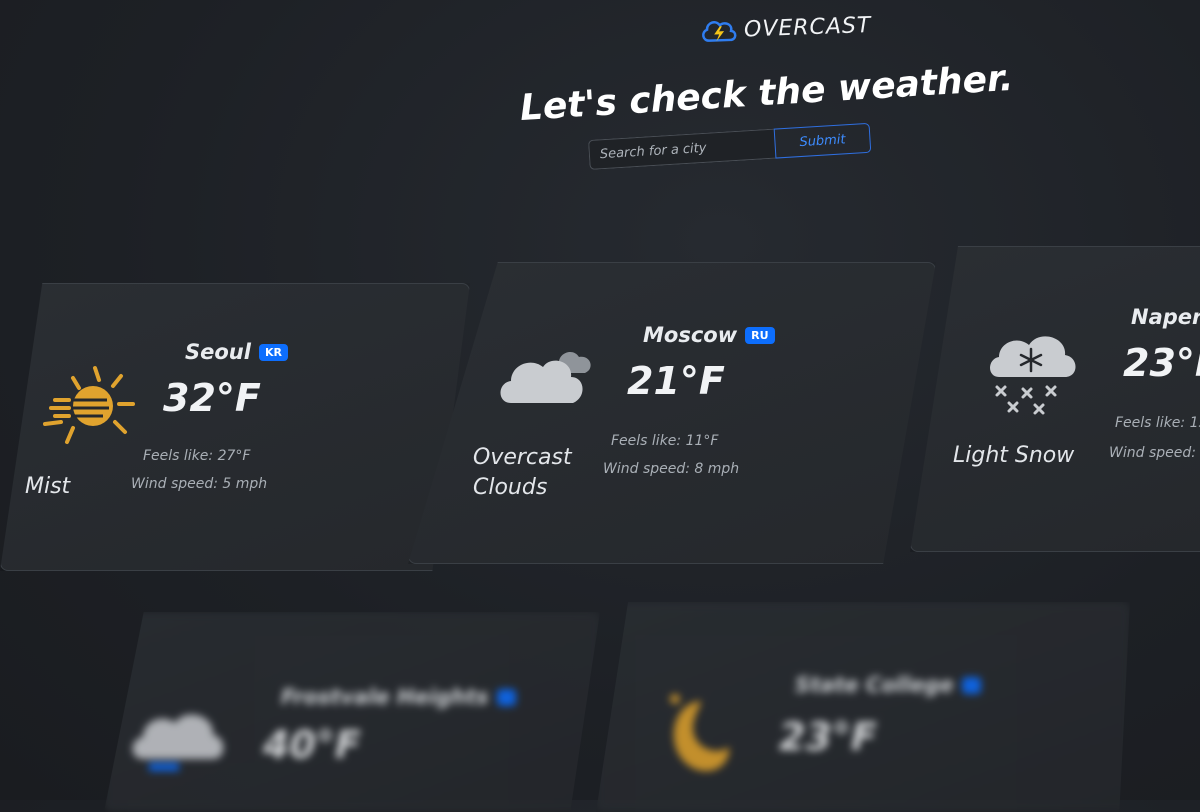 This screenshot has width=1200, height=812. I want to click on overcast-clouds-icon, so click(545, 377).